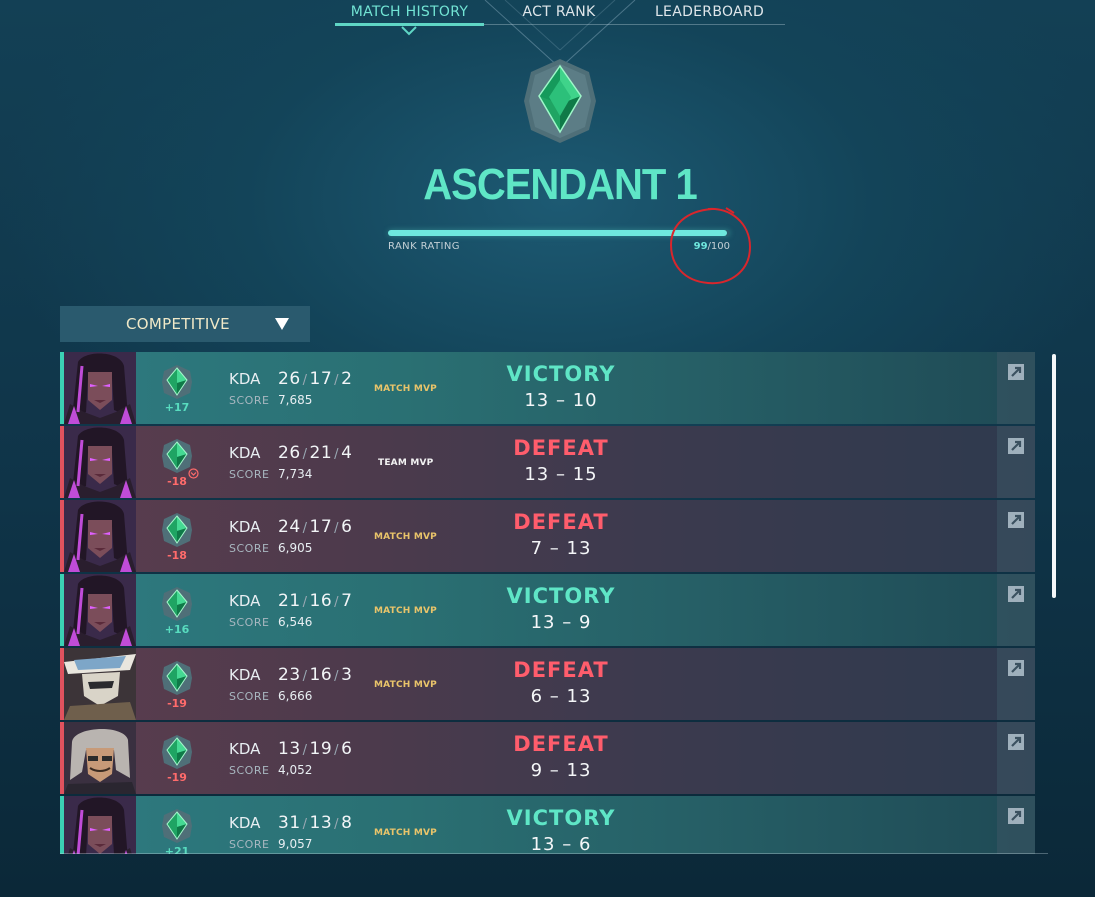  Describe the element at coordinates (295, 844) in the screenshot. I see `combat-score: 9,057` at that location.